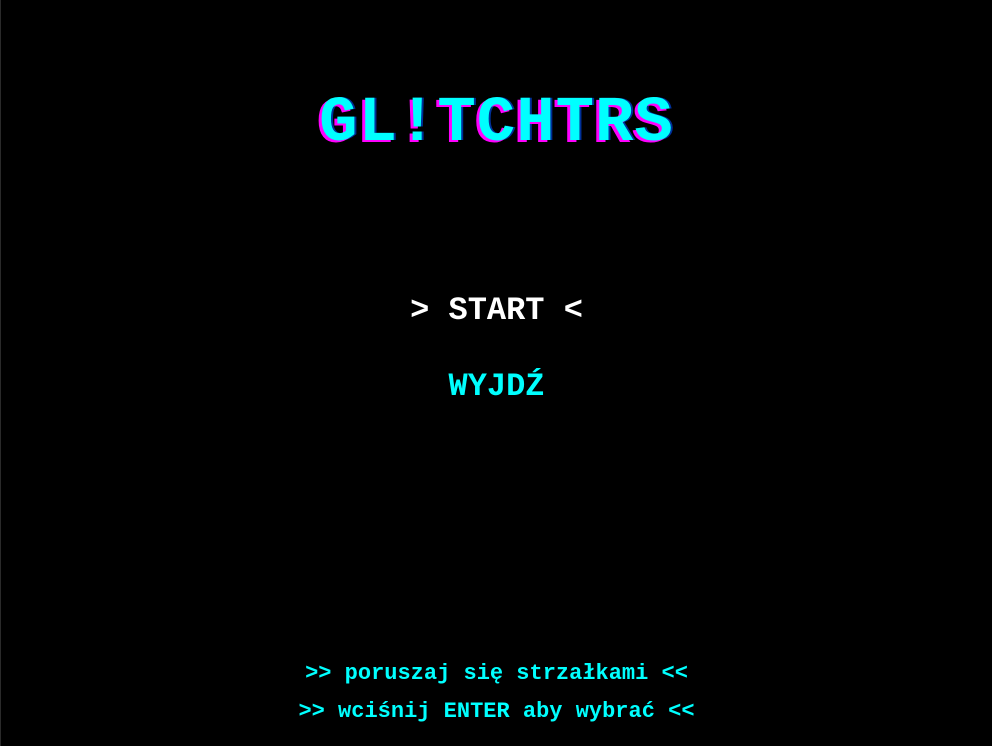 The image size is (992, 746). I want to click on game-title: GL!TCHTRS, so click(496, 124).